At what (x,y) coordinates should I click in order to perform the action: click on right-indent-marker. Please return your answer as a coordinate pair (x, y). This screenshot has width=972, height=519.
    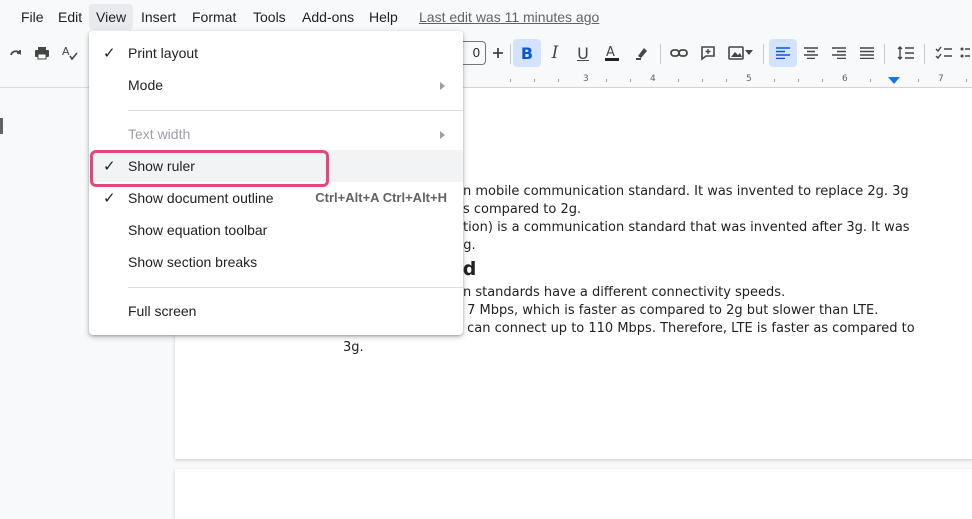
    Looking at the image, I should click on (894, 80).